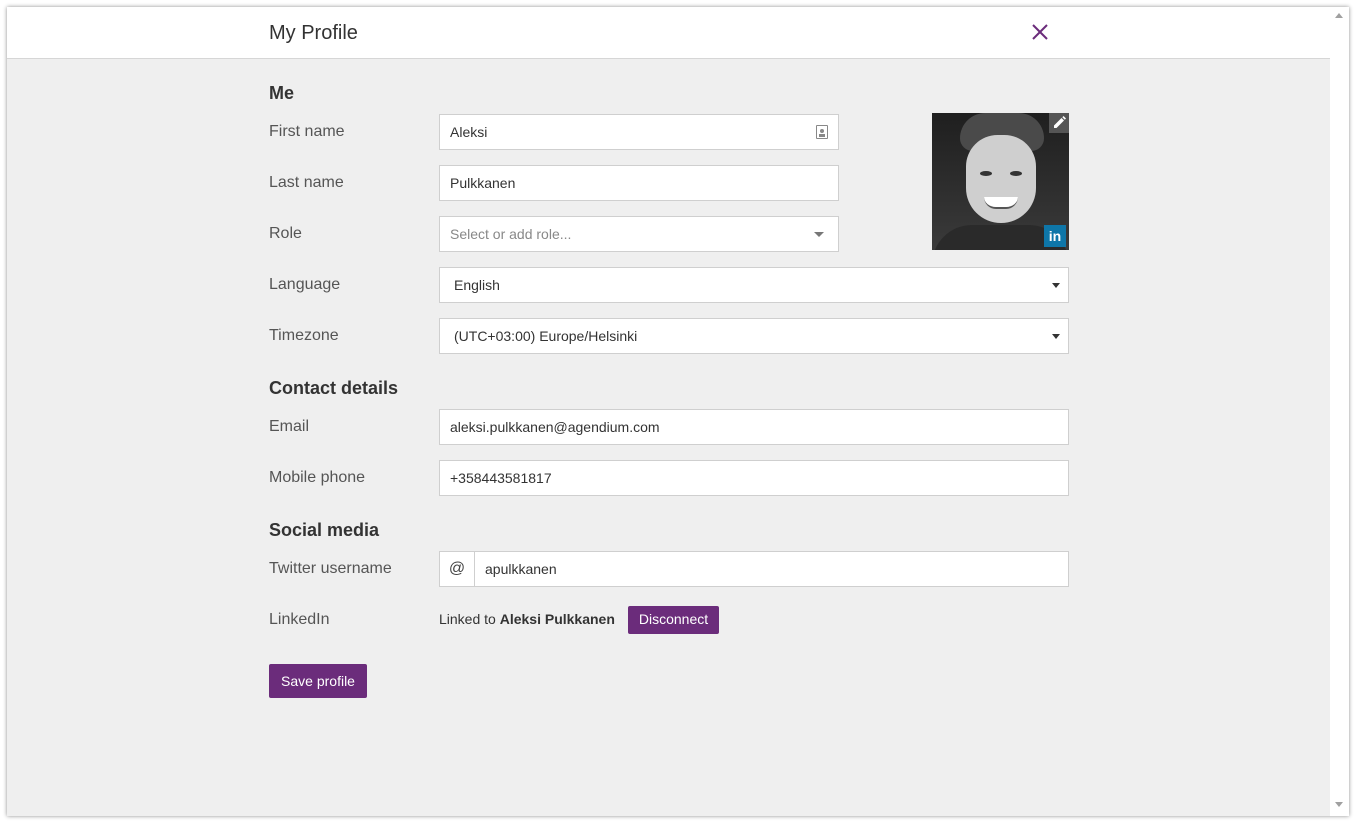  I want to click on timezone-value: (UTC+03:00) Europe/Helsinki, so click(546, 336).